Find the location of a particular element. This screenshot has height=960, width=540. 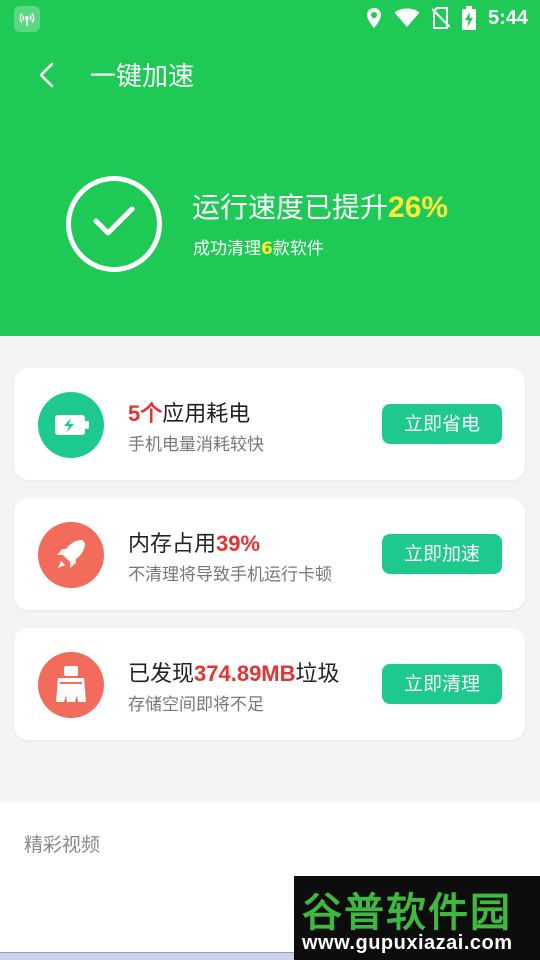

card-title: 已发现374.89MB垃圾 is located at coordinates (234, 674).